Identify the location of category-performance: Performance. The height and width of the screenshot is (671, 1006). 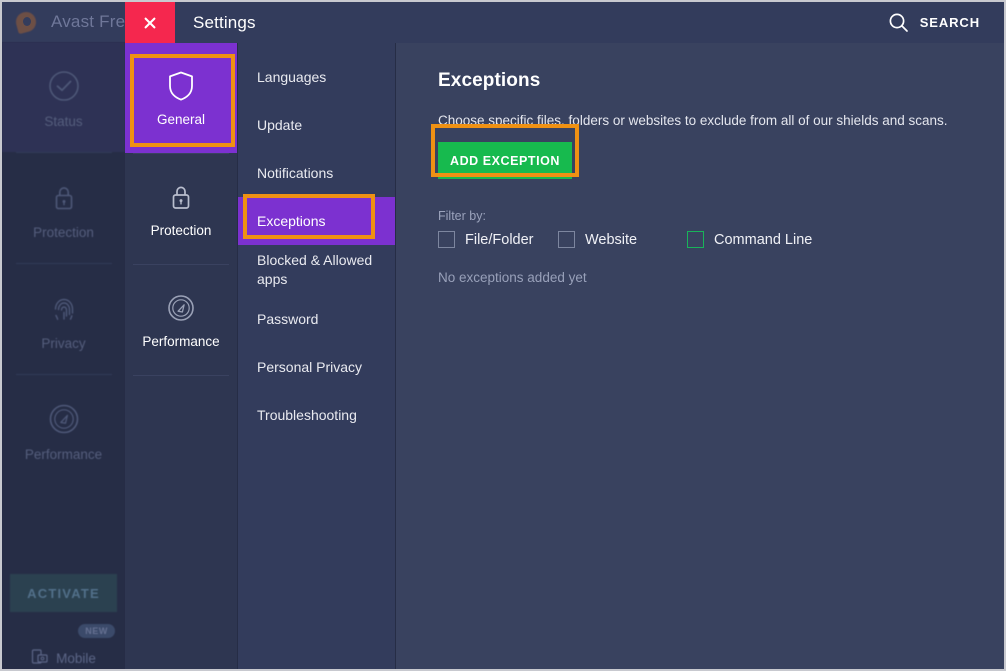
(181, 320).